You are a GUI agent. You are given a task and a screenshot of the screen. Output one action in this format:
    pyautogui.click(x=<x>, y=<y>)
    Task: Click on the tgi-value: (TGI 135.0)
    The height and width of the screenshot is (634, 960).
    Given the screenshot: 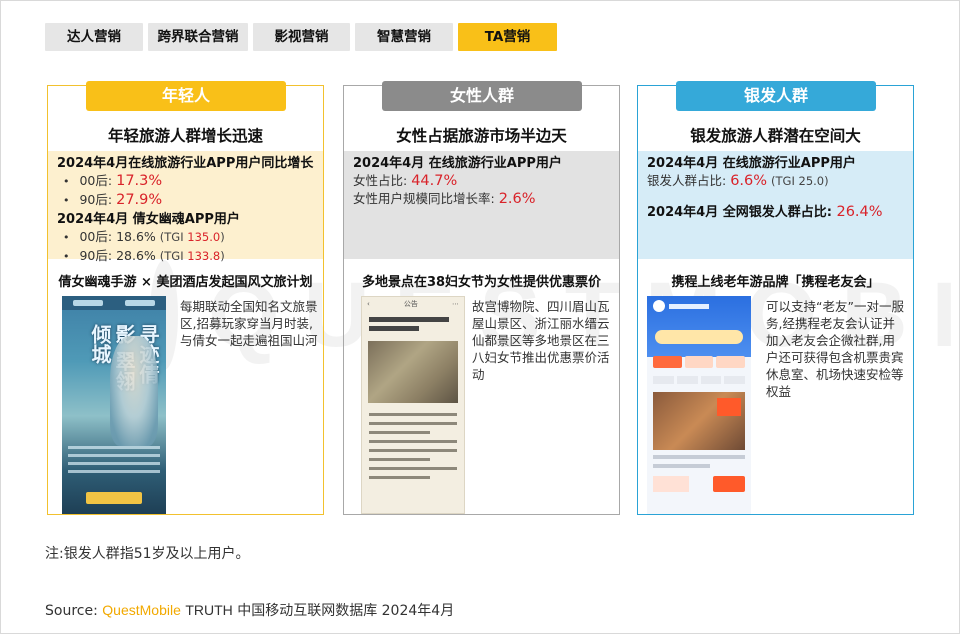 What is the action you would take?
    pyautogui.click(x=192, y=237)
    